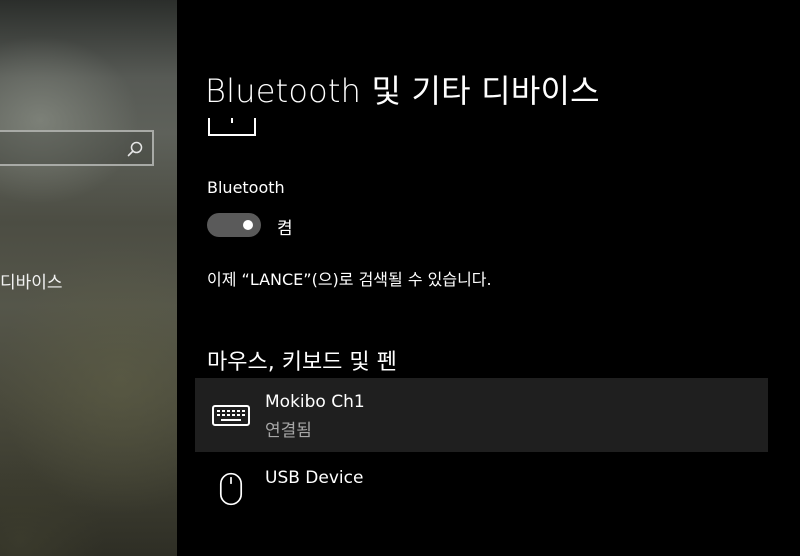 This screenshot has width=800, height=556. What do you see at coordinates (234, 225) in the screenshot?
I see `bluetooth-toggle` at bounding box center [234, 225].